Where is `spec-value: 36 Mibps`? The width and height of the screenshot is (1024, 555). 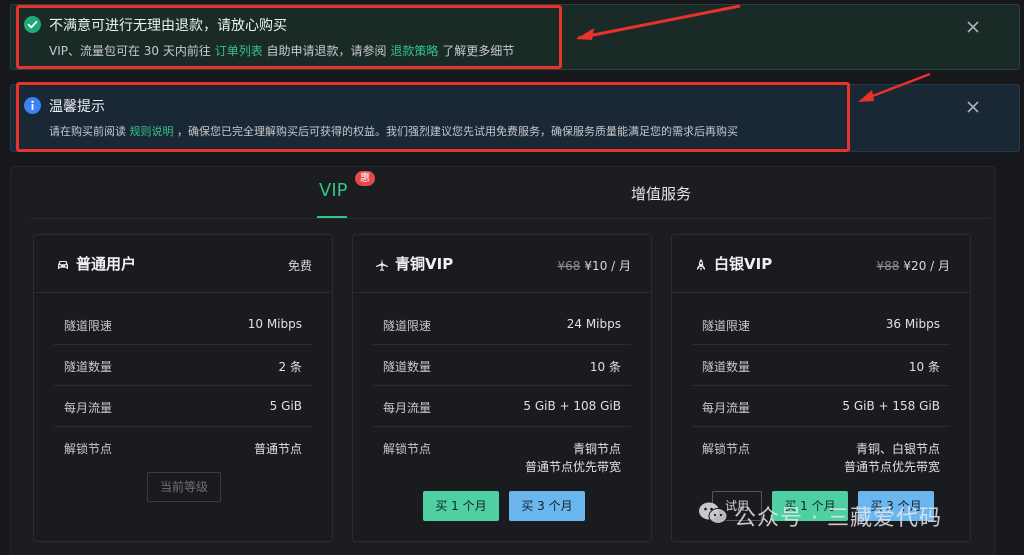 spec-value: 36 Mibps is located at coordinates (912, 324).